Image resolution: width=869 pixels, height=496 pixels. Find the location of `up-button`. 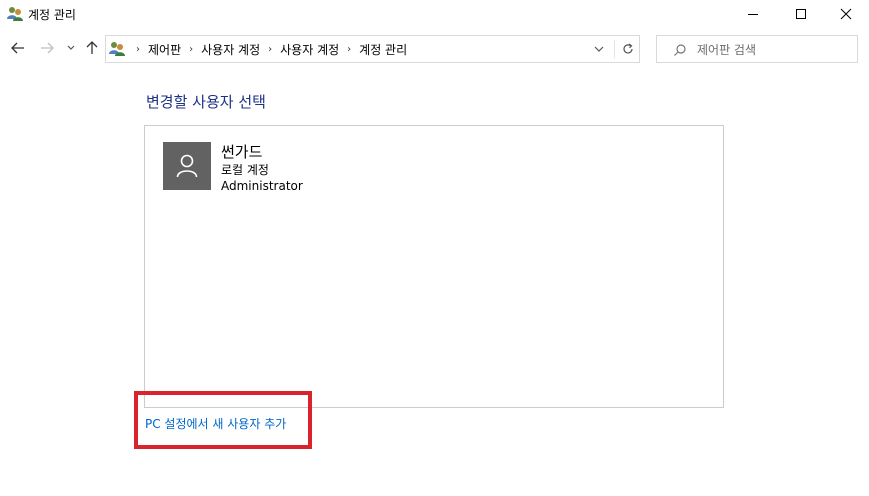

up-button is located at coordinates (92, 48).